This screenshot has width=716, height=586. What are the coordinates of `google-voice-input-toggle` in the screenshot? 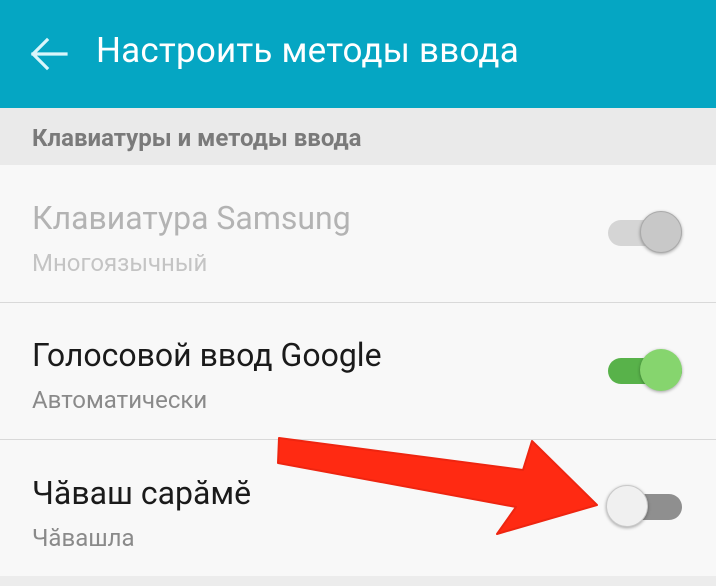 It's located at (644, 371).